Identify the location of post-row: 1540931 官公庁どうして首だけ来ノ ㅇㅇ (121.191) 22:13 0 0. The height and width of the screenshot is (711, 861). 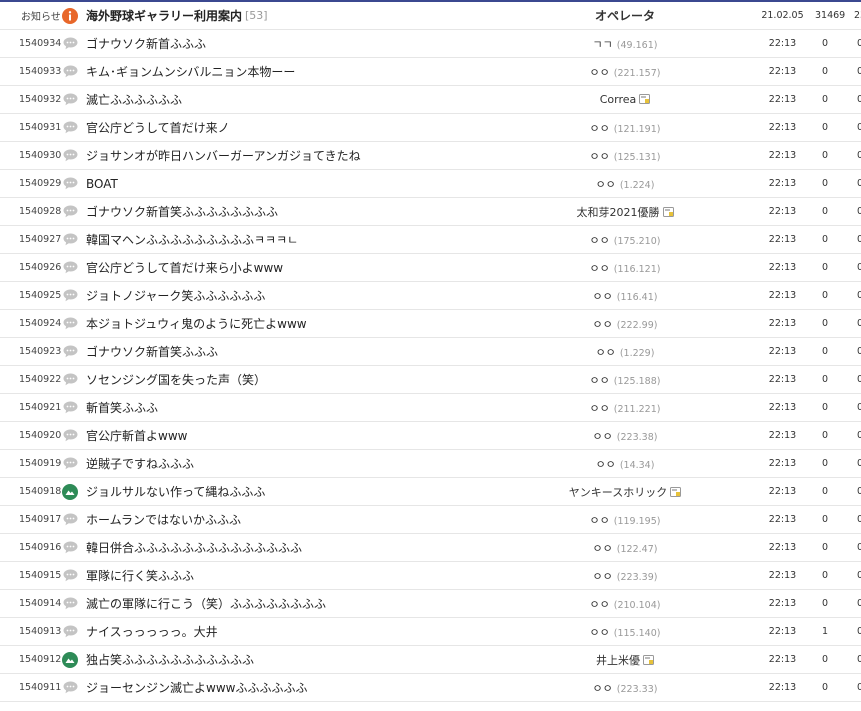
(430, 128).